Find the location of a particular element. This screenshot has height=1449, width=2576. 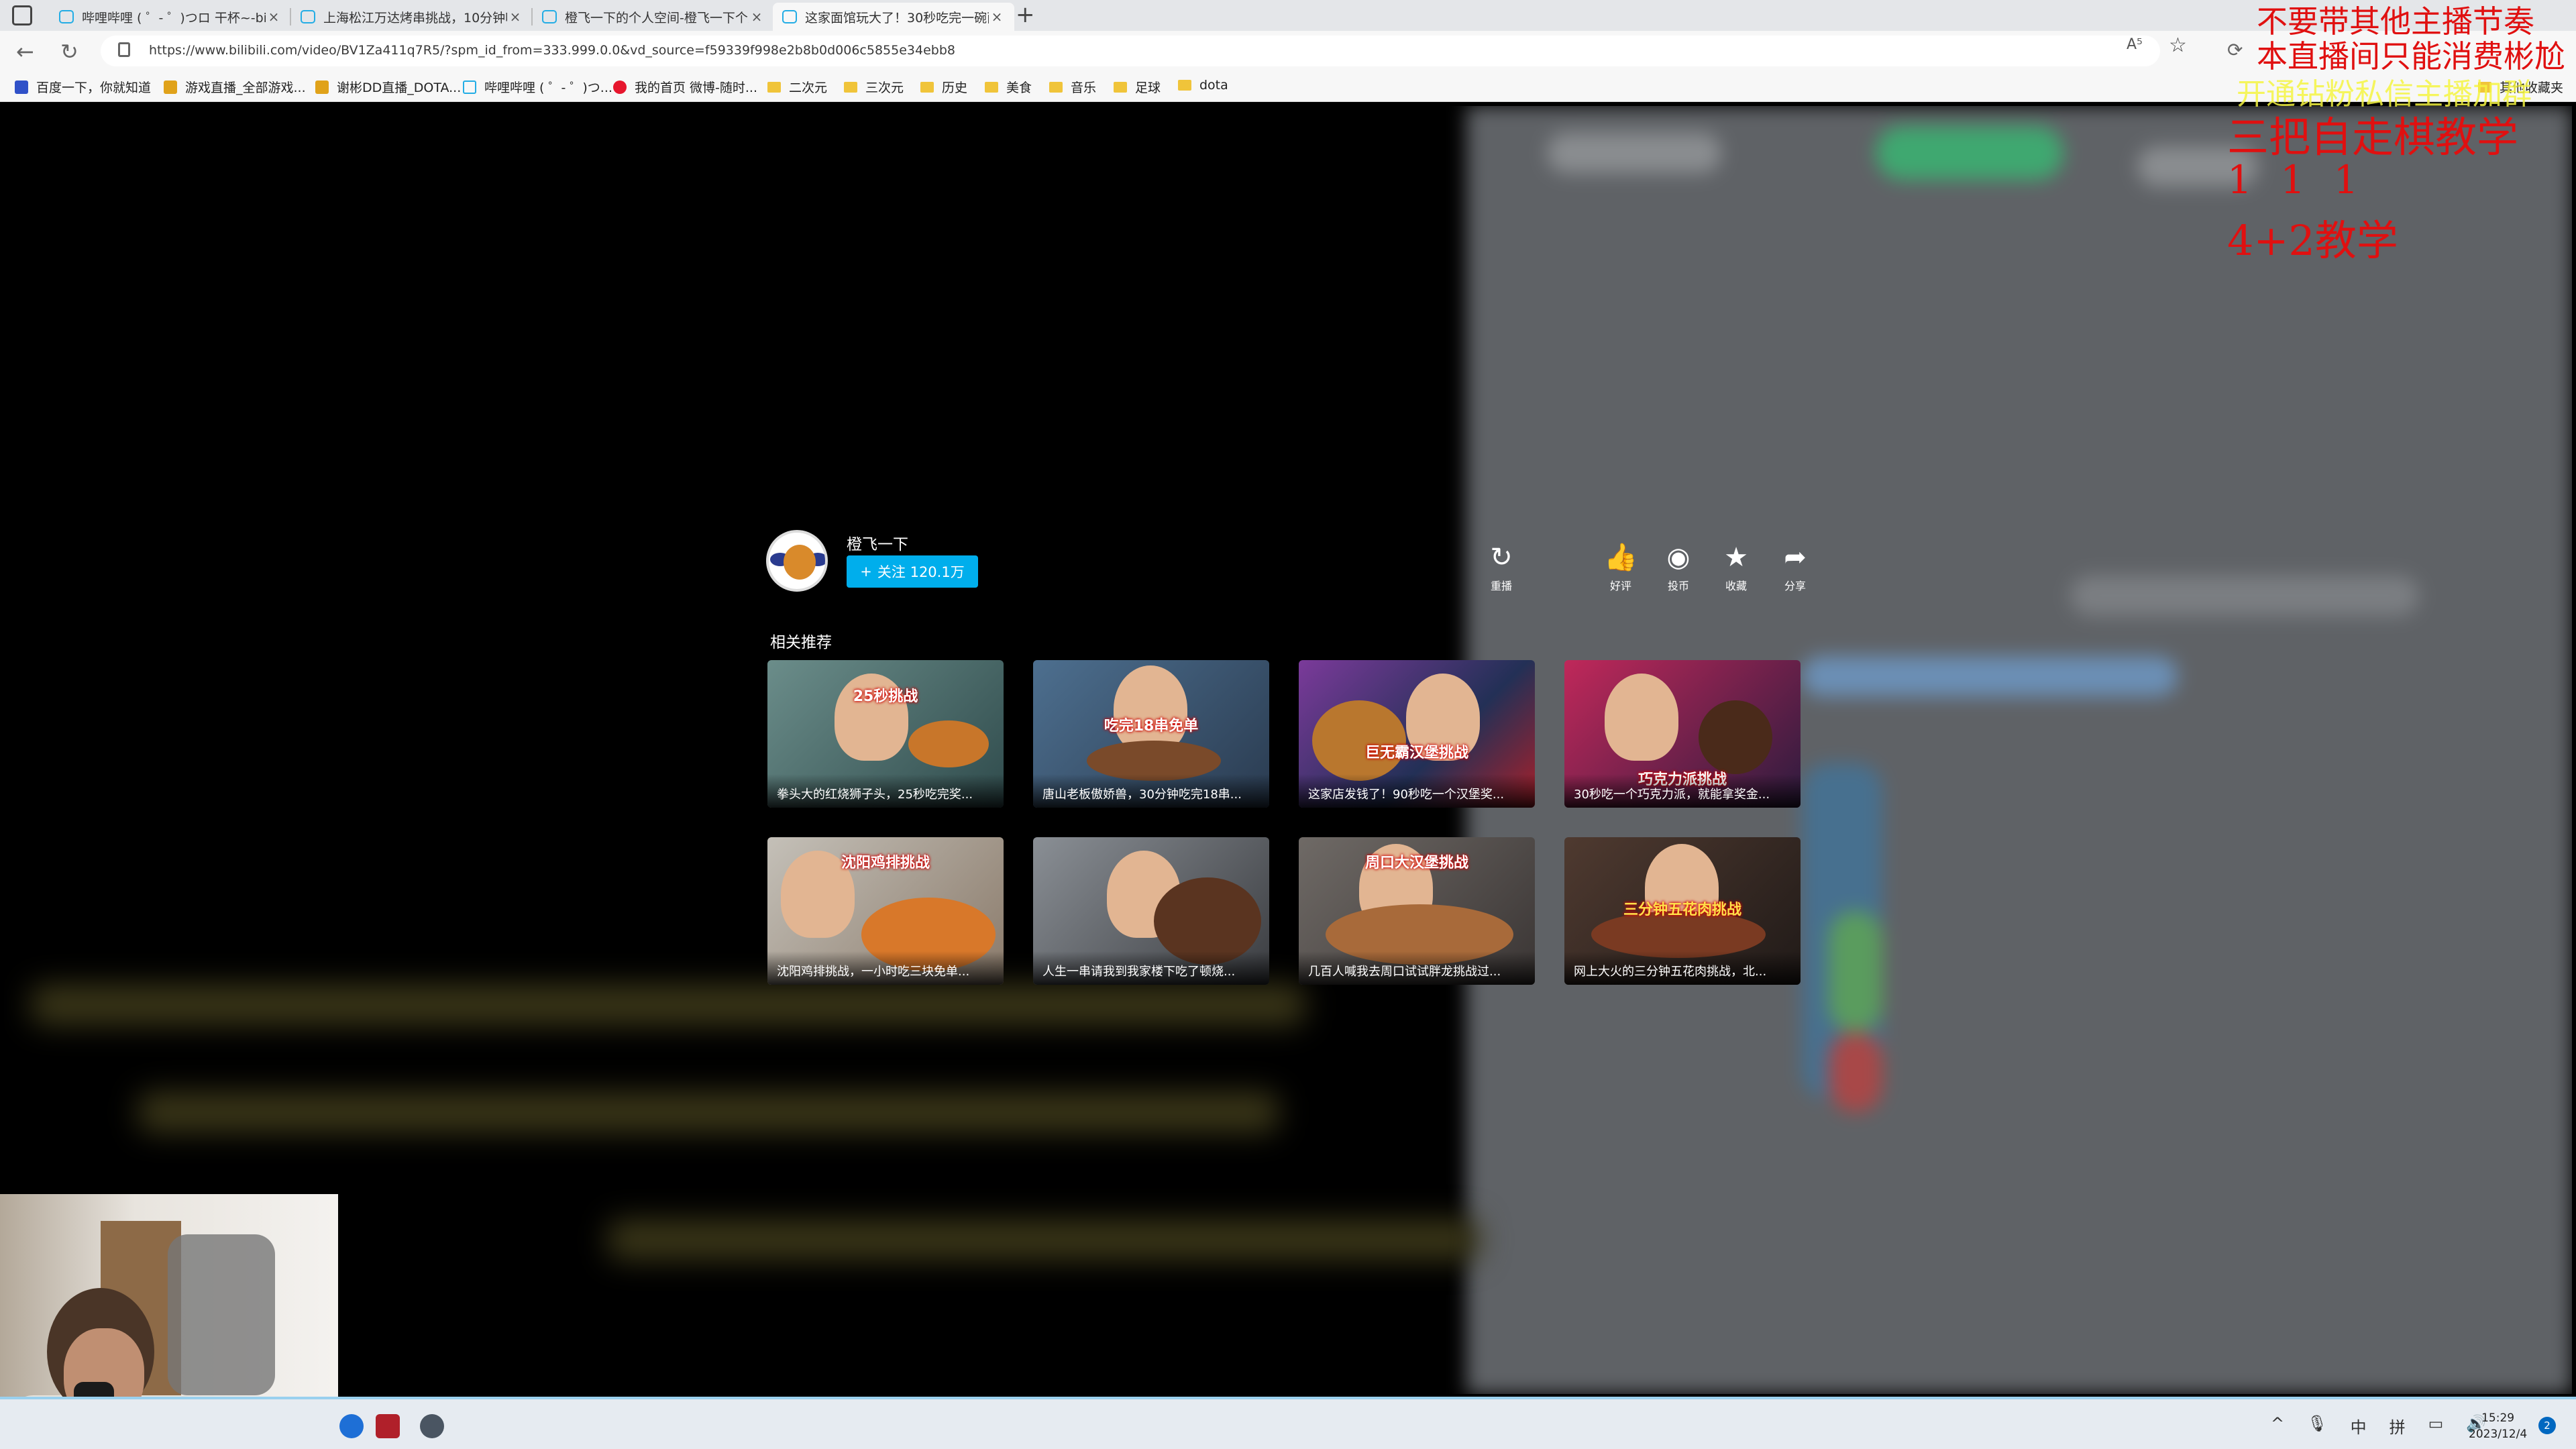

blurred-line is located at coordinates (708, 1112).